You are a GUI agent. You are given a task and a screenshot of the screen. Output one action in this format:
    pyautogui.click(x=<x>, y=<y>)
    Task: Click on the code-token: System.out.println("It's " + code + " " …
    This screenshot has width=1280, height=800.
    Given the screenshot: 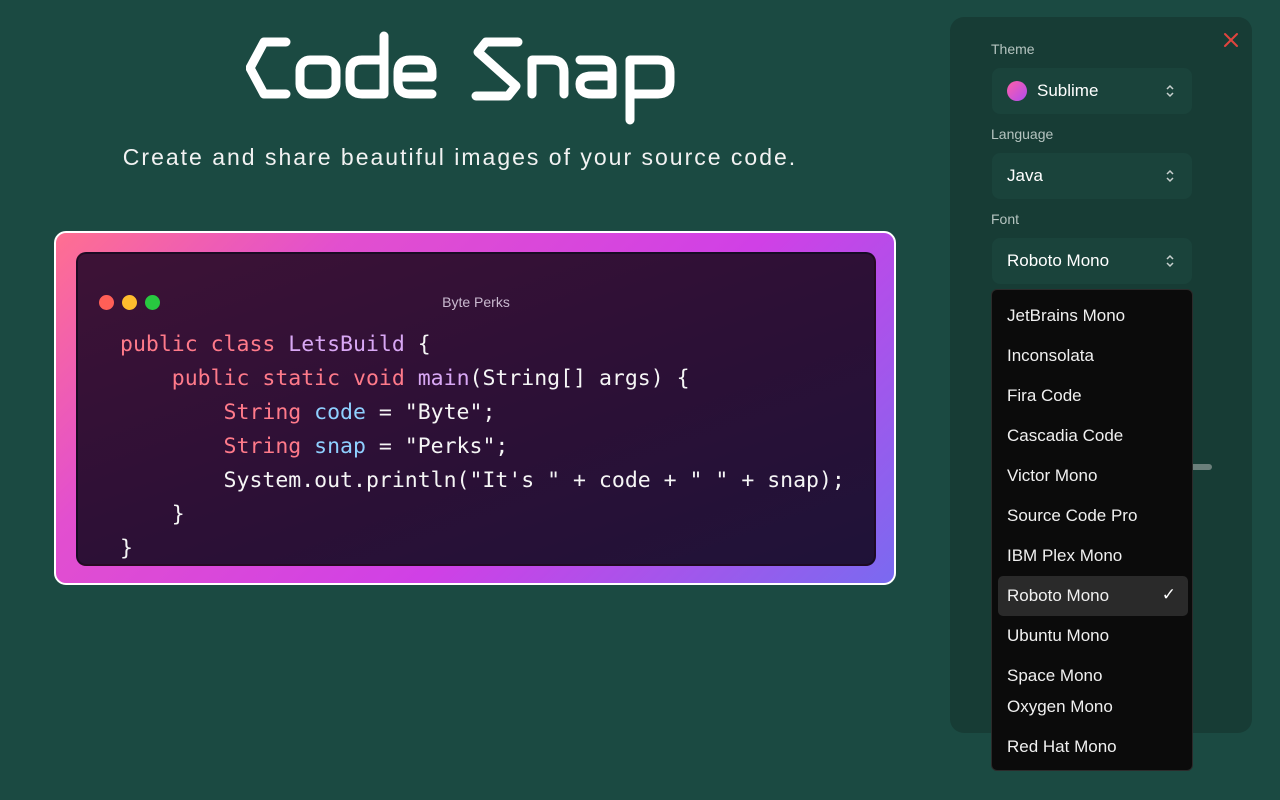 What is the action you would take?
    pyautogui.click(x=482, y=480)
    